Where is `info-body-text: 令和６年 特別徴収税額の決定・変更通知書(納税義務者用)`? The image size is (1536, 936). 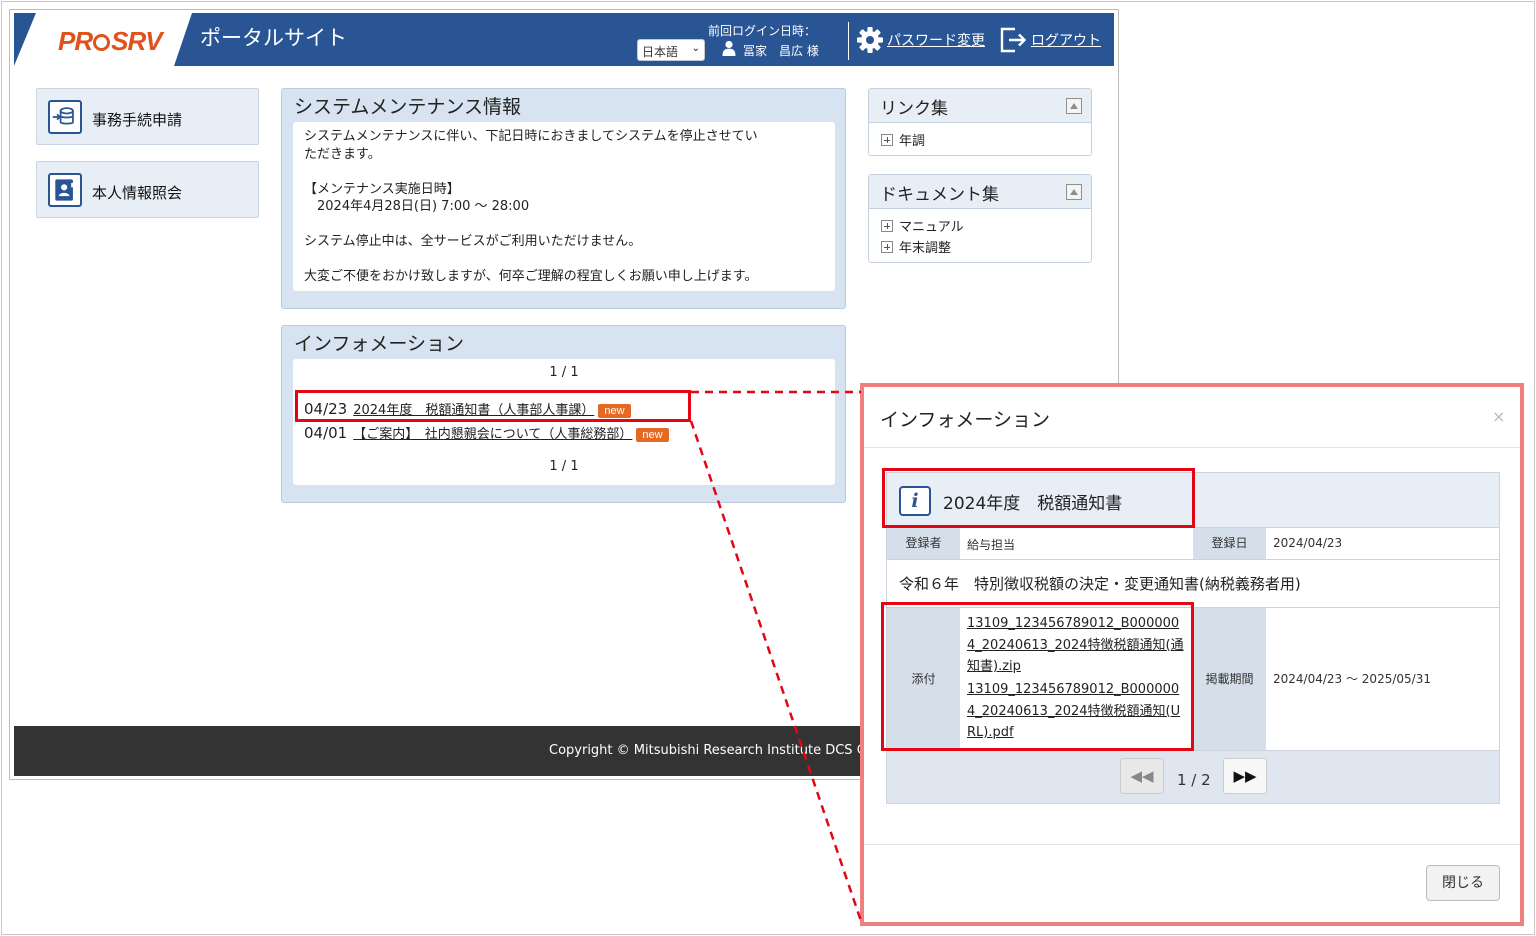 info-body-text: 令和６年 特別徴収税額の決定・変更通知書(納税義務者用) is located at coordinates (1100, 584).